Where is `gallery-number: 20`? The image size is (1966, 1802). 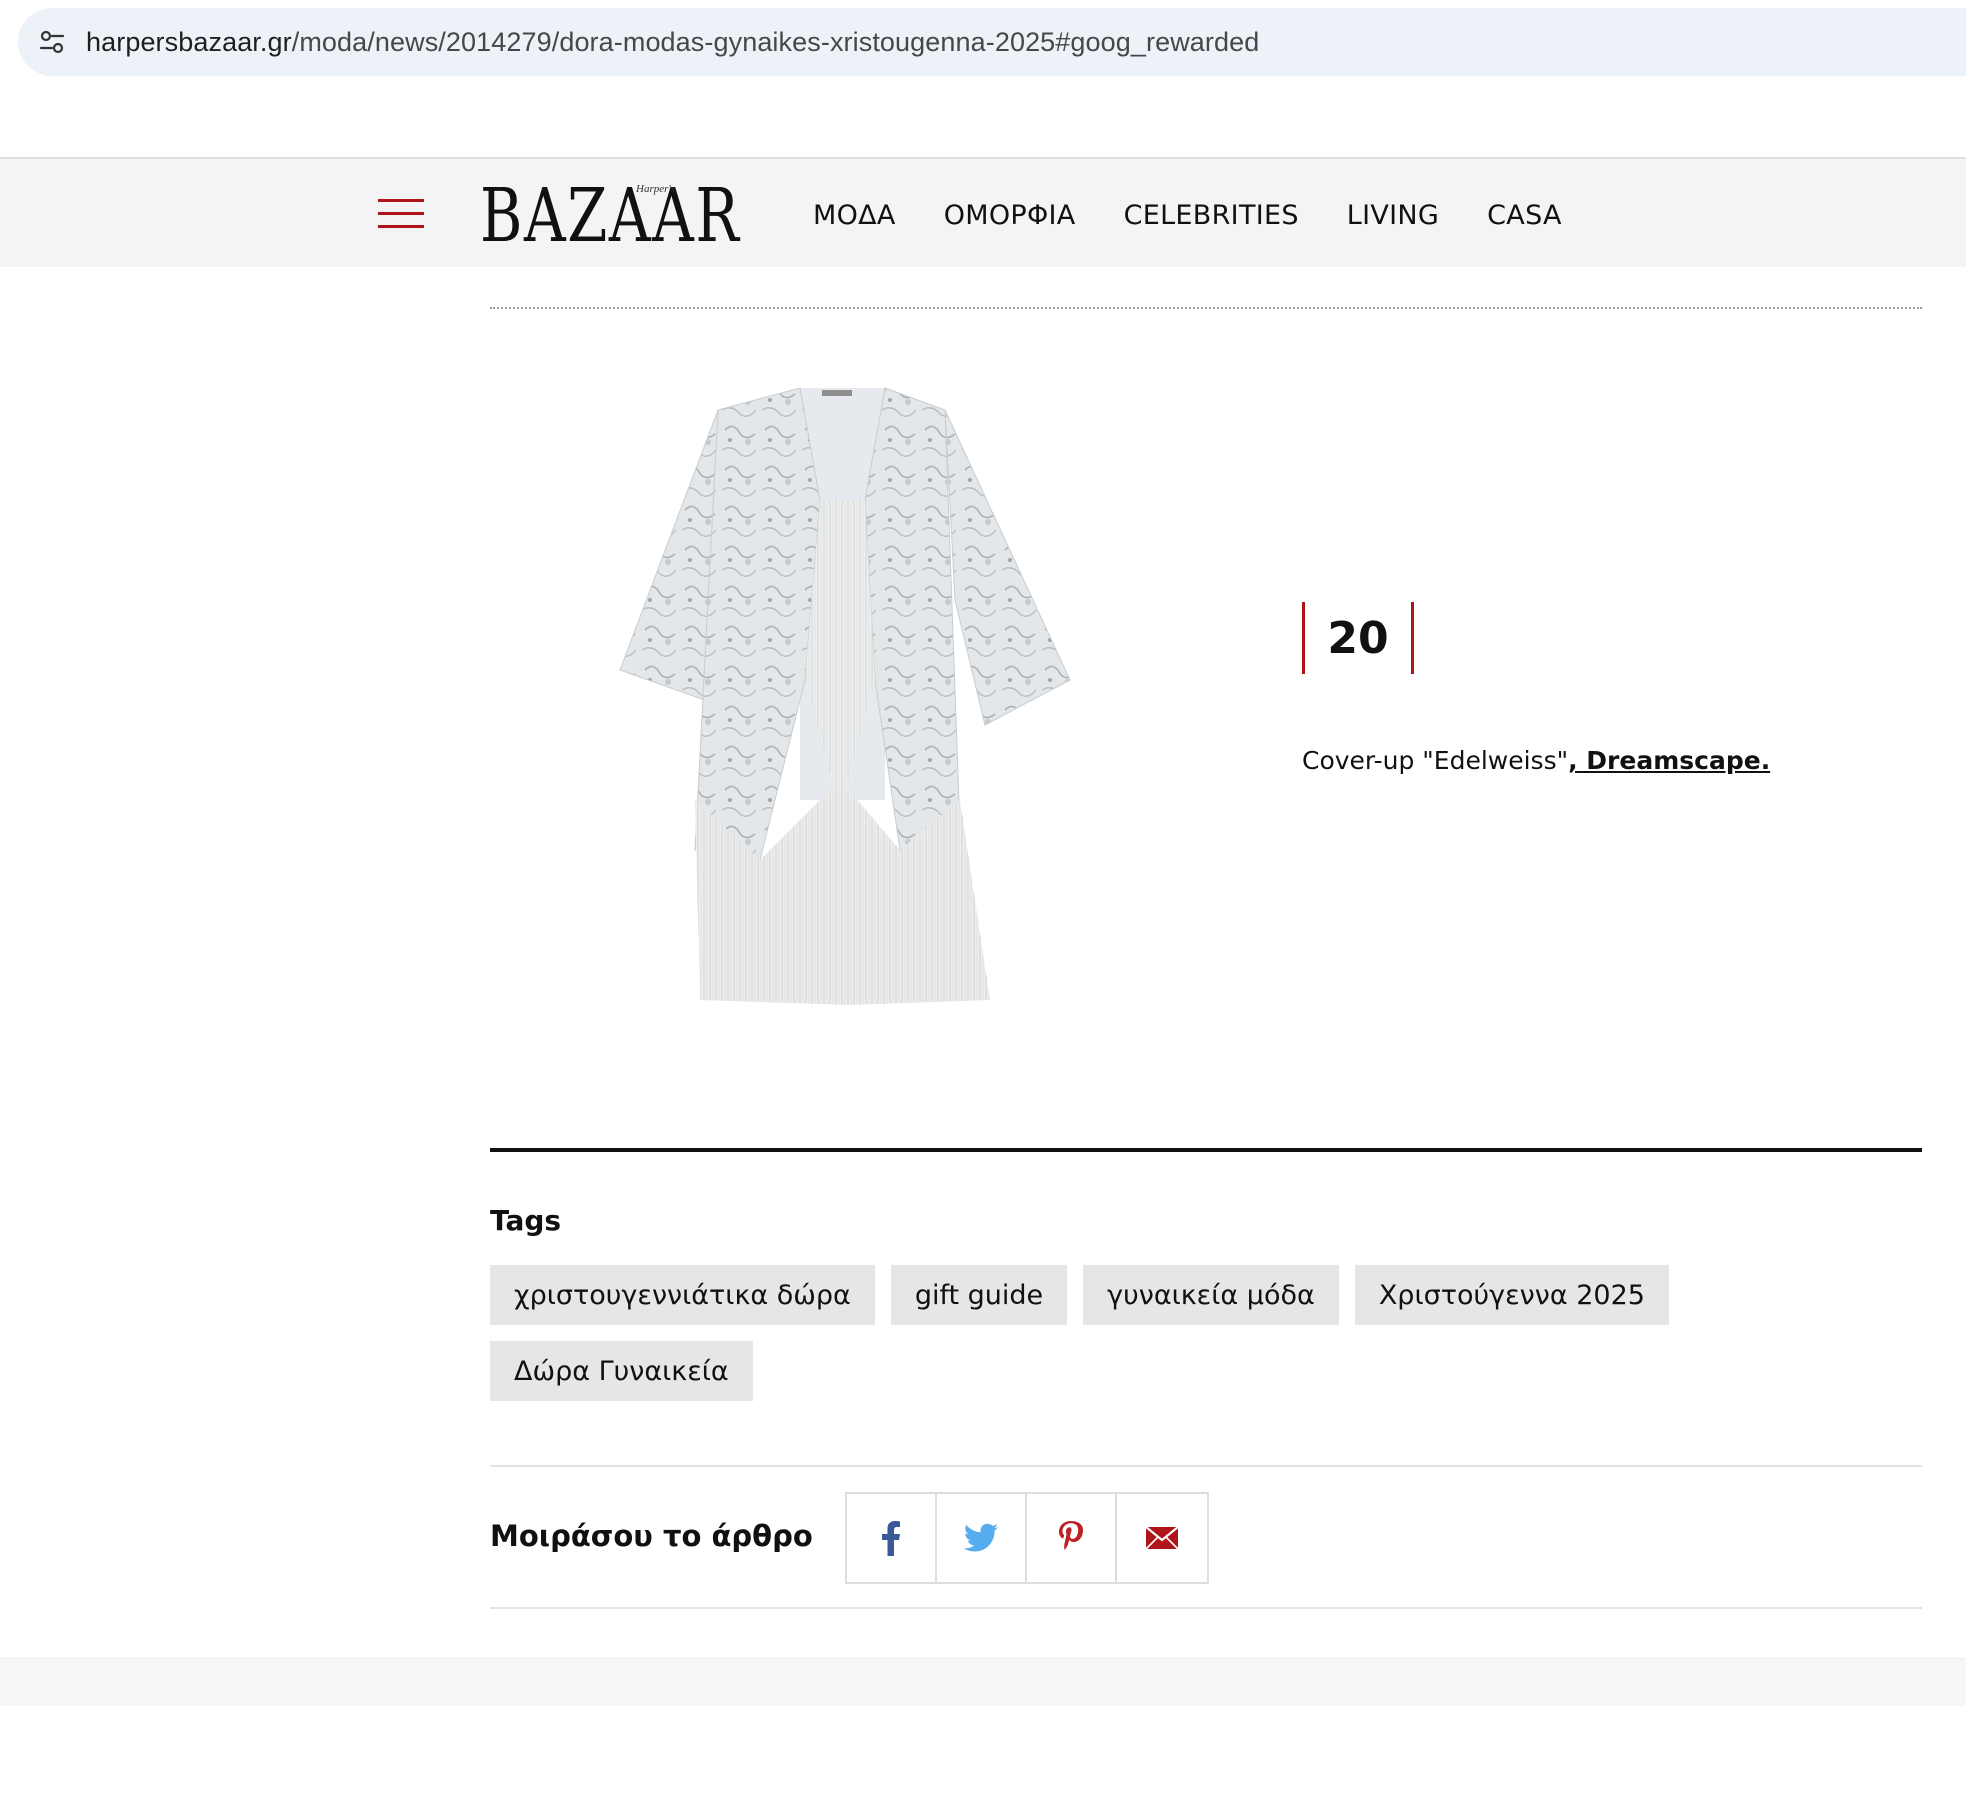 gallery-number: 20 is located at coordinates (1358, 638).